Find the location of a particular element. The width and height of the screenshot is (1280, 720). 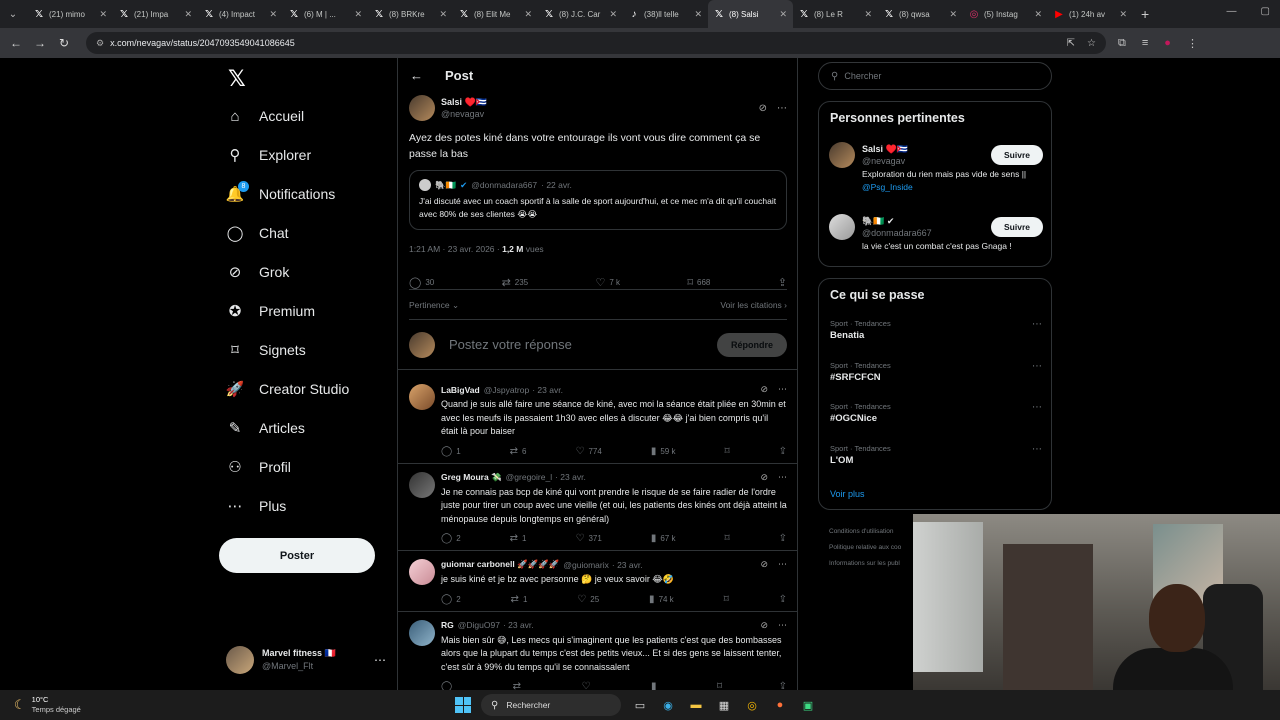

retweet-action: ⇄ is located at coordinates (519, 685).